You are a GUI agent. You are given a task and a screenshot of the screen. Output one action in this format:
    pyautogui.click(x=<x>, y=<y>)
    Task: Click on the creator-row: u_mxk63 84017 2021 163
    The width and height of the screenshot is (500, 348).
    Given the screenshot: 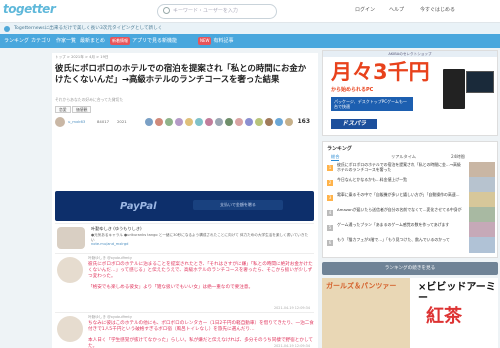 What is the action you would take?
    pyautogui.click(x=182, y=122)
    